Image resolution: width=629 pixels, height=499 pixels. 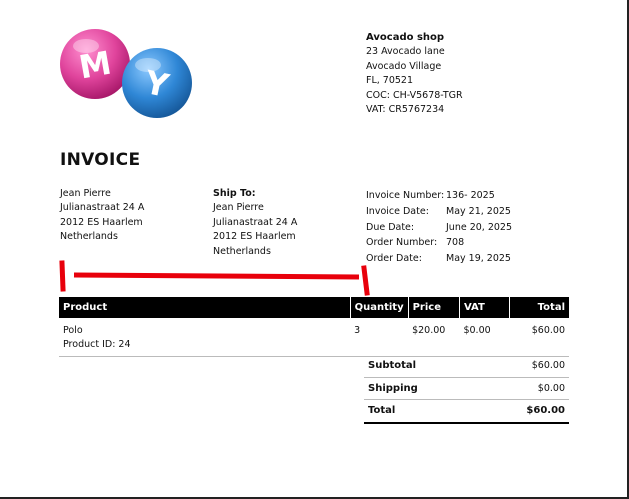 I want to click on meta-key: Invoice Date:, so click(x=397, y=211).